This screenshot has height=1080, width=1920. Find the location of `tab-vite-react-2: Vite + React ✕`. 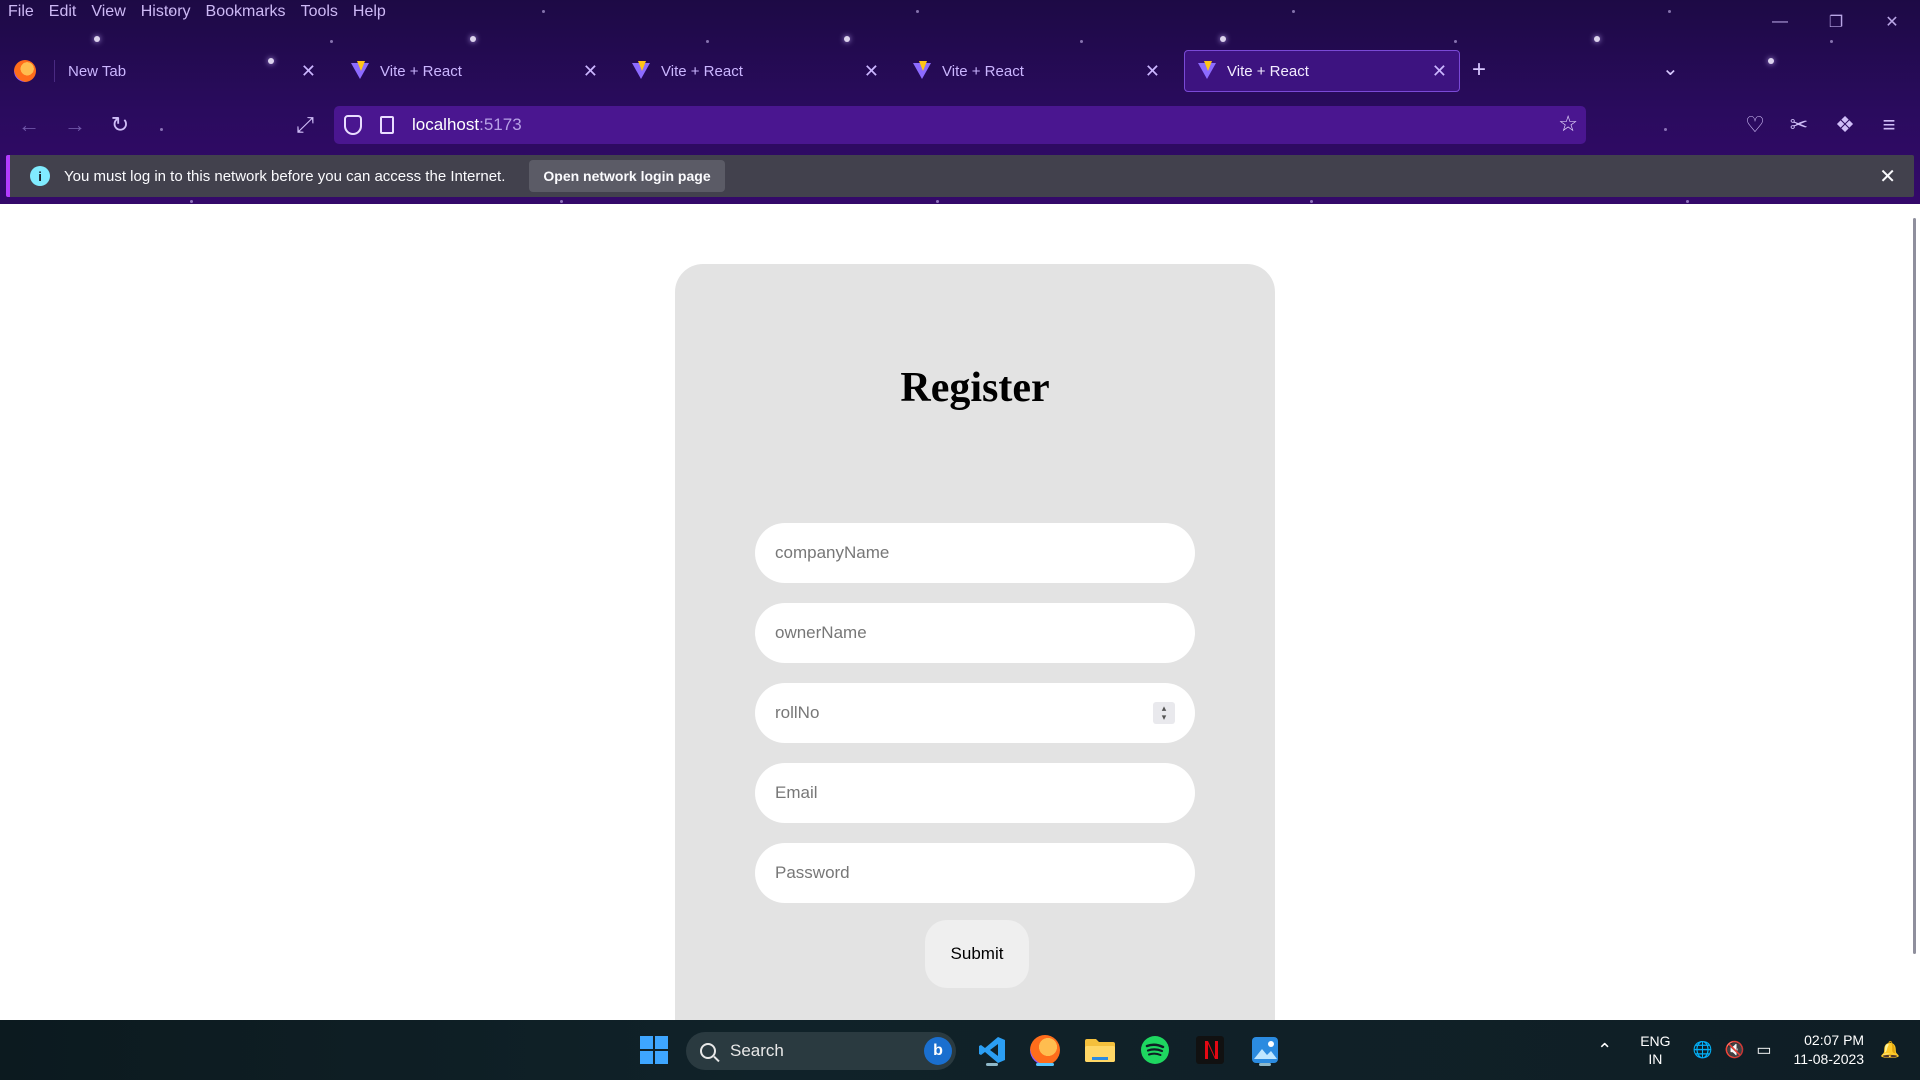

tab-vite-react-2: Vite + React ✕ is located at coordinates (755, 71).